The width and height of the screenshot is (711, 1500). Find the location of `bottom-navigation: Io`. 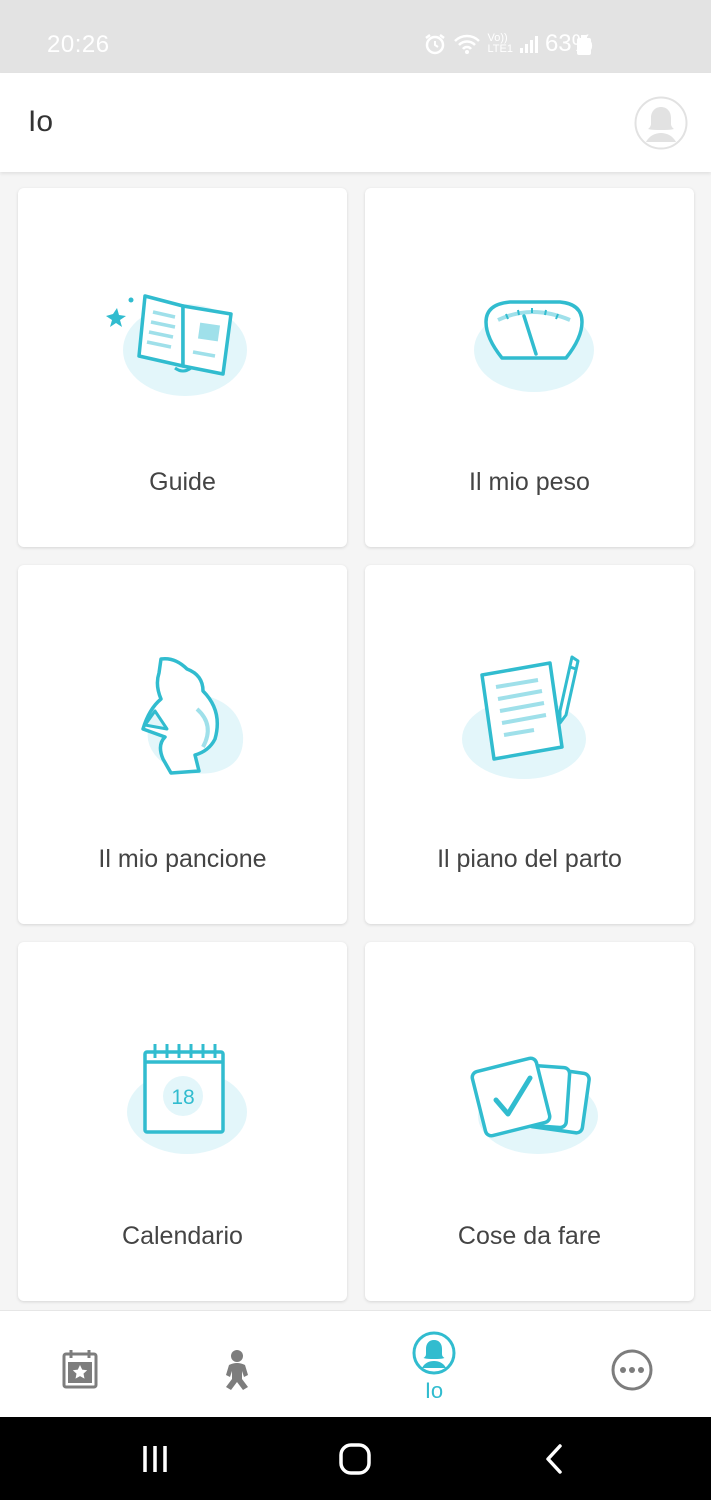

bottom-navigation: Io is located at coordinates (355, 1363).